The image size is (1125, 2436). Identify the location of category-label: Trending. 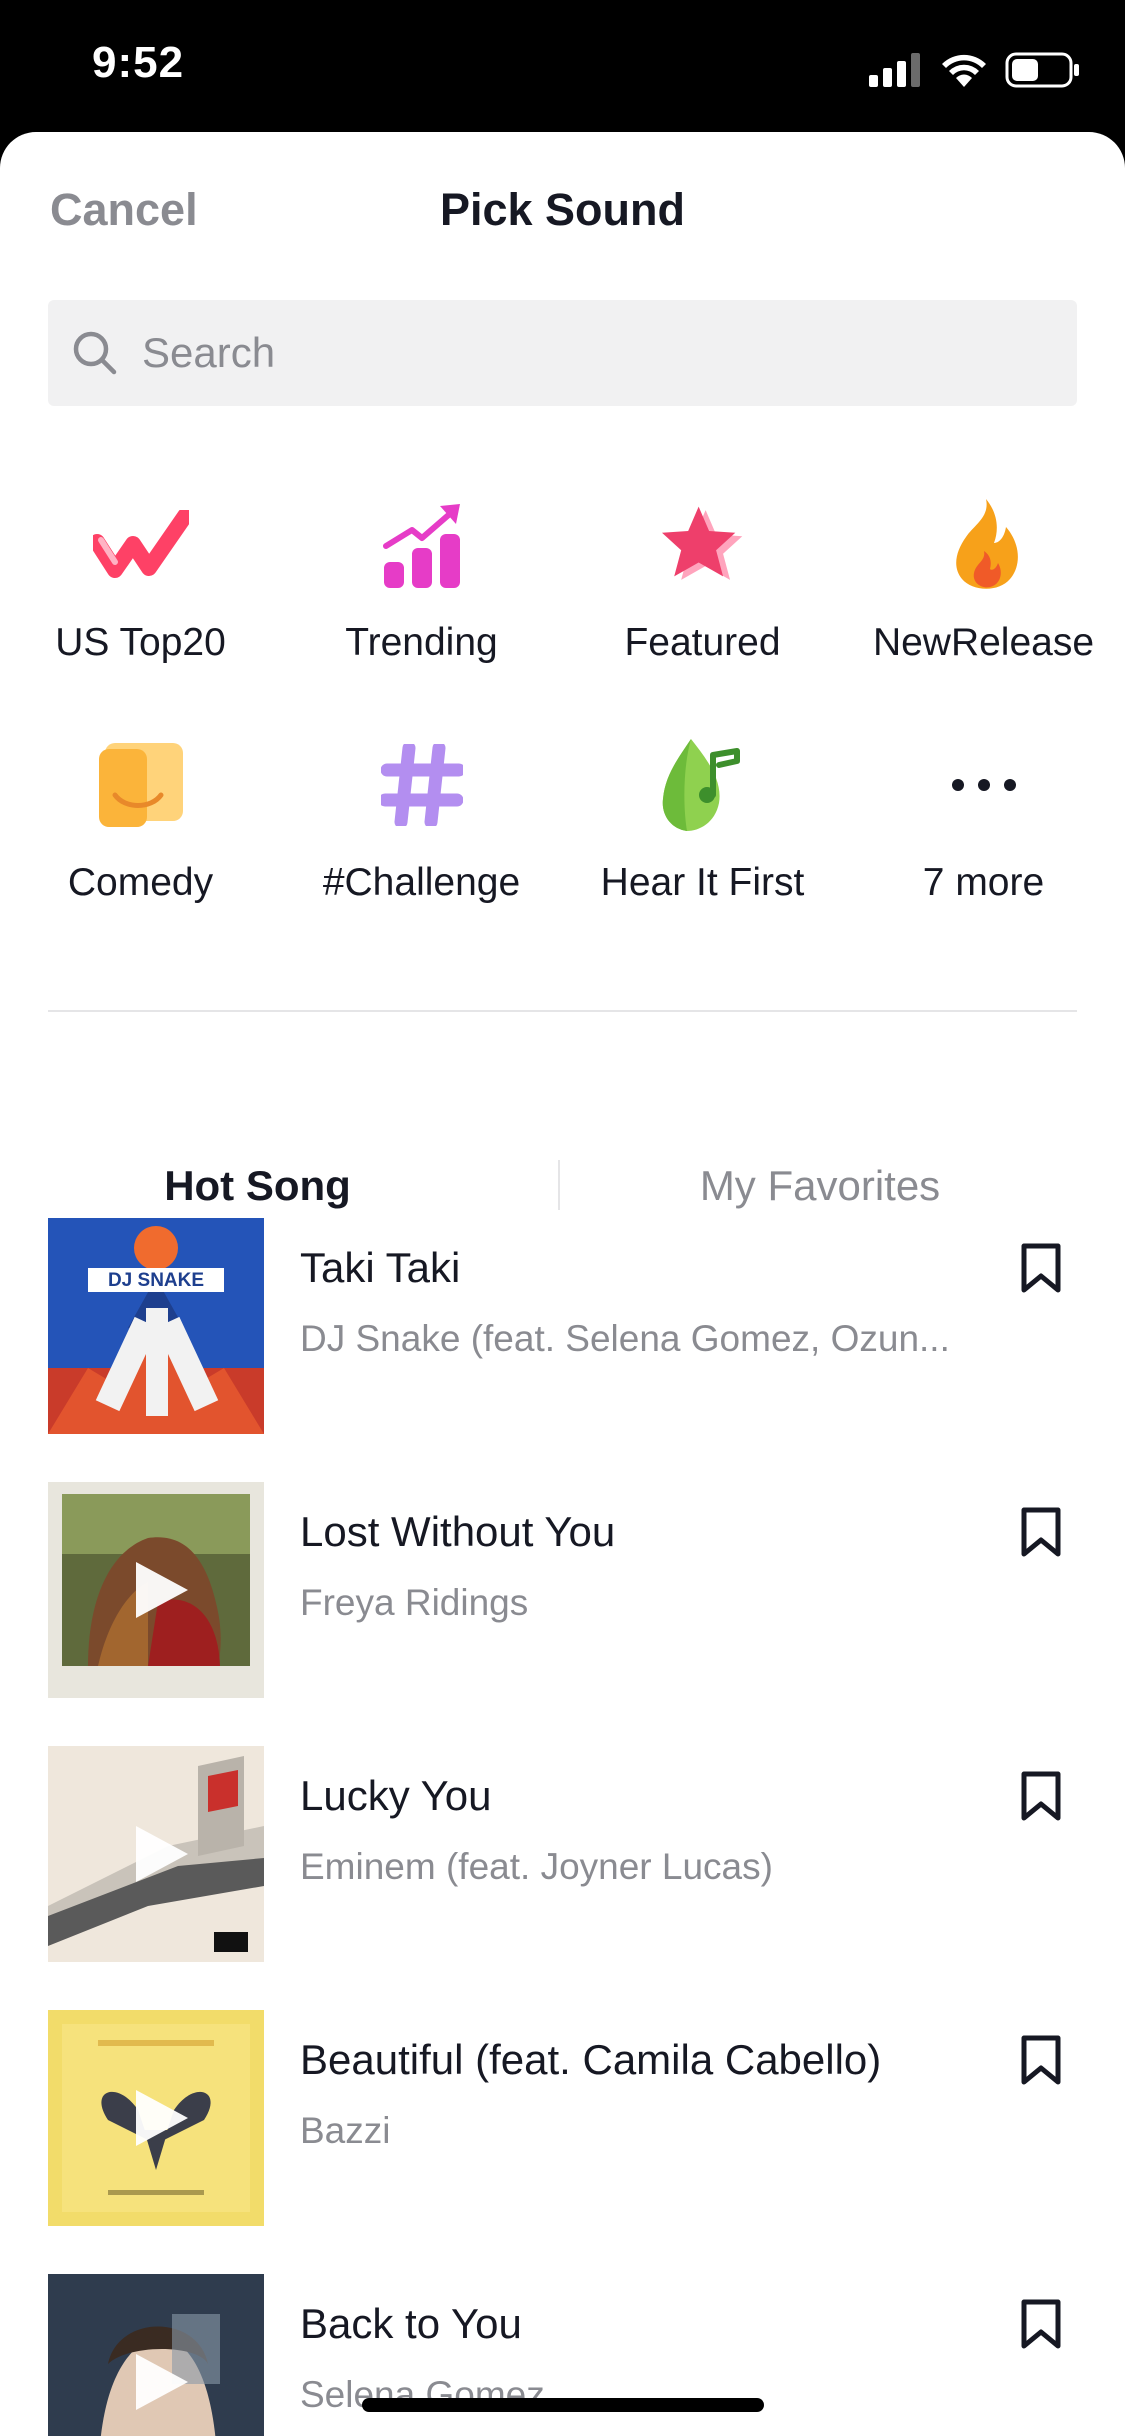
(421, 642).